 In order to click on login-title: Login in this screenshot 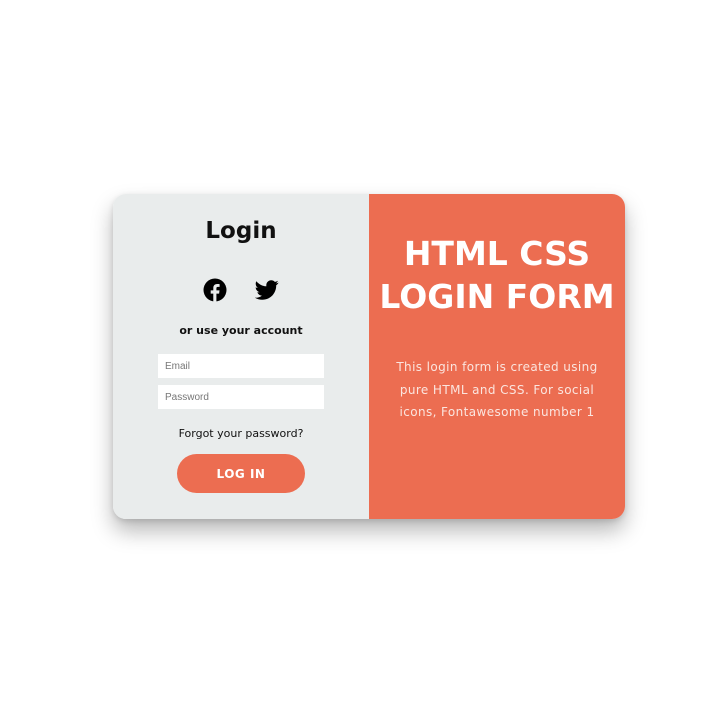, I will do `click(241, 231)`.